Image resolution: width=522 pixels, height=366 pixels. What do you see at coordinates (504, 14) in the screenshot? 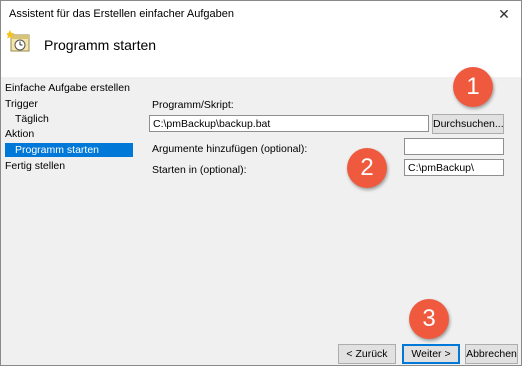
I see `close-button: ✕` at bounding box center [504, 14].